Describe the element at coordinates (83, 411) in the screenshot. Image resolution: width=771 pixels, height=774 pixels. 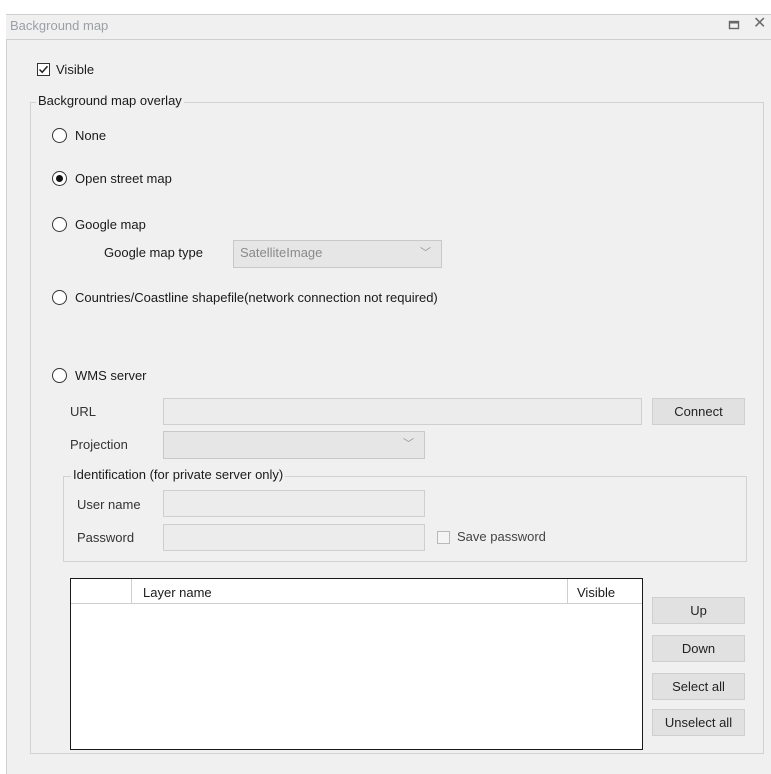
I see `url-label: URL` at that location.